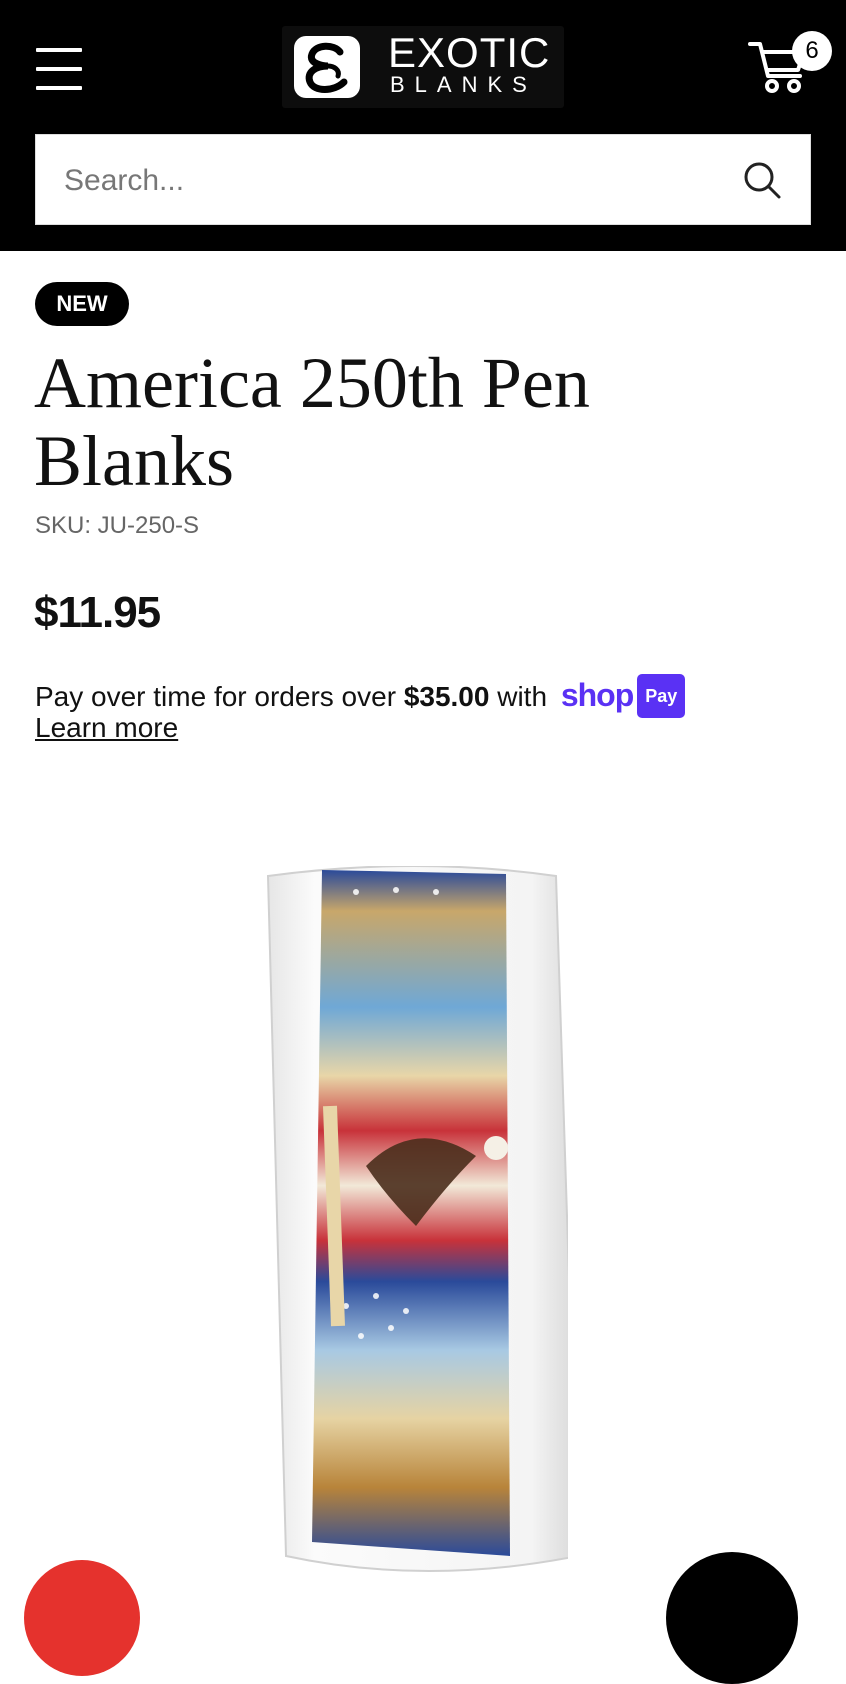 The image size is (846, 1684). What do you see at coordinates (463, 84) in the screenshot?
I see `logo-text-secondary: BLANKS` at bounding box center [463, 84].